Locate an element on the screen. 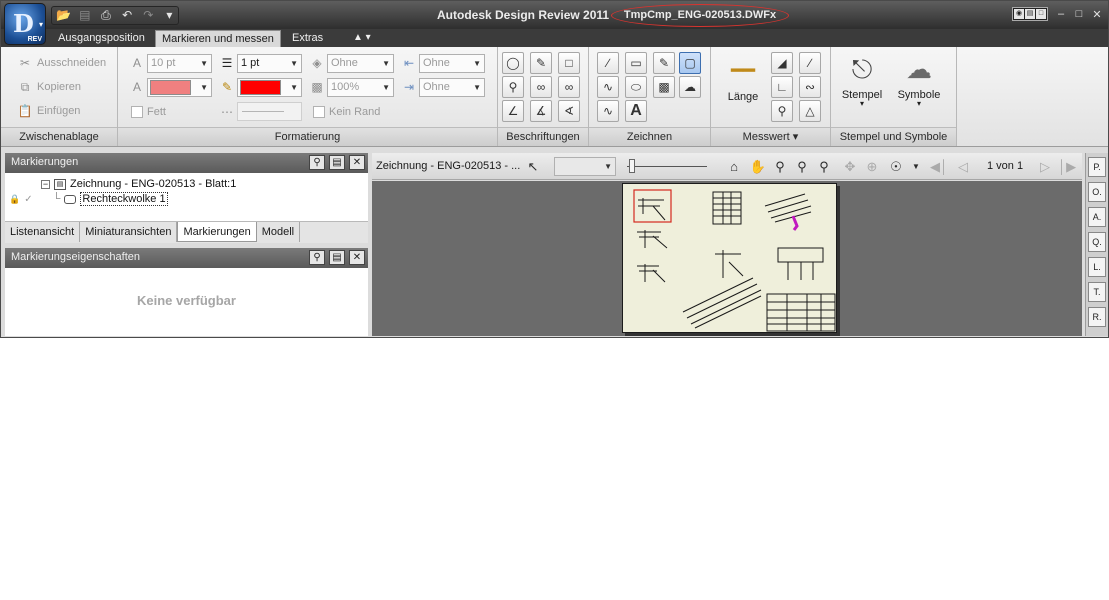 This screenshot has height=600, width=1109. tab-extras: Extras is located at coordinates (307, 38).